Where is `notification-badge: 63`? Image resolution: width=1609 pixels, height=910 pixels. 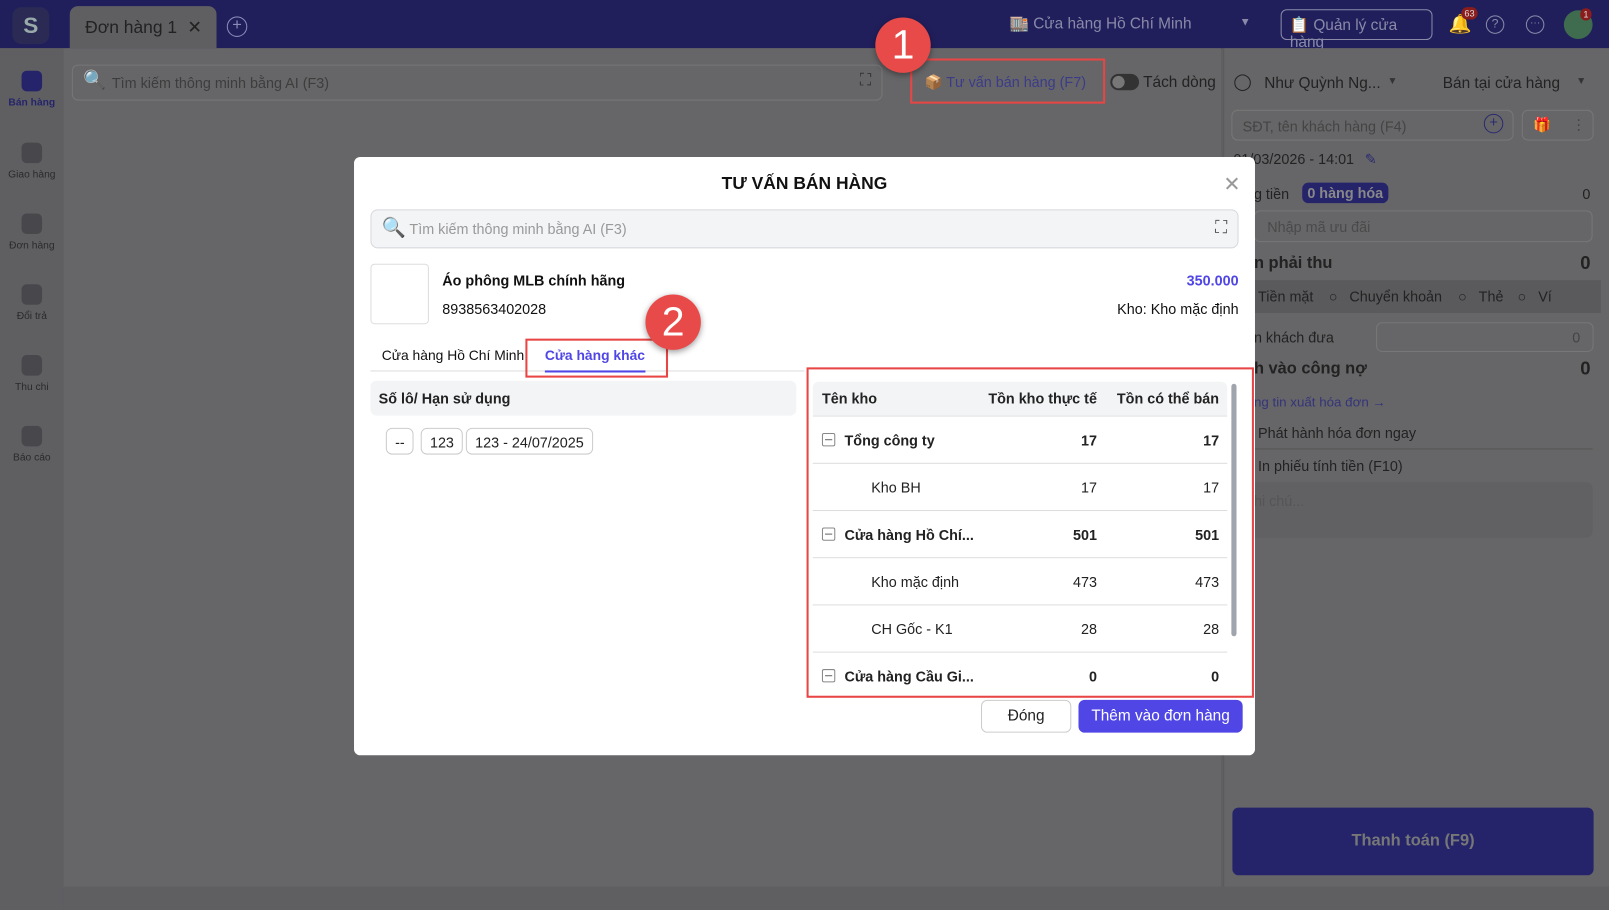 notification-badge: 63 is located at coordinates (1469, 13).